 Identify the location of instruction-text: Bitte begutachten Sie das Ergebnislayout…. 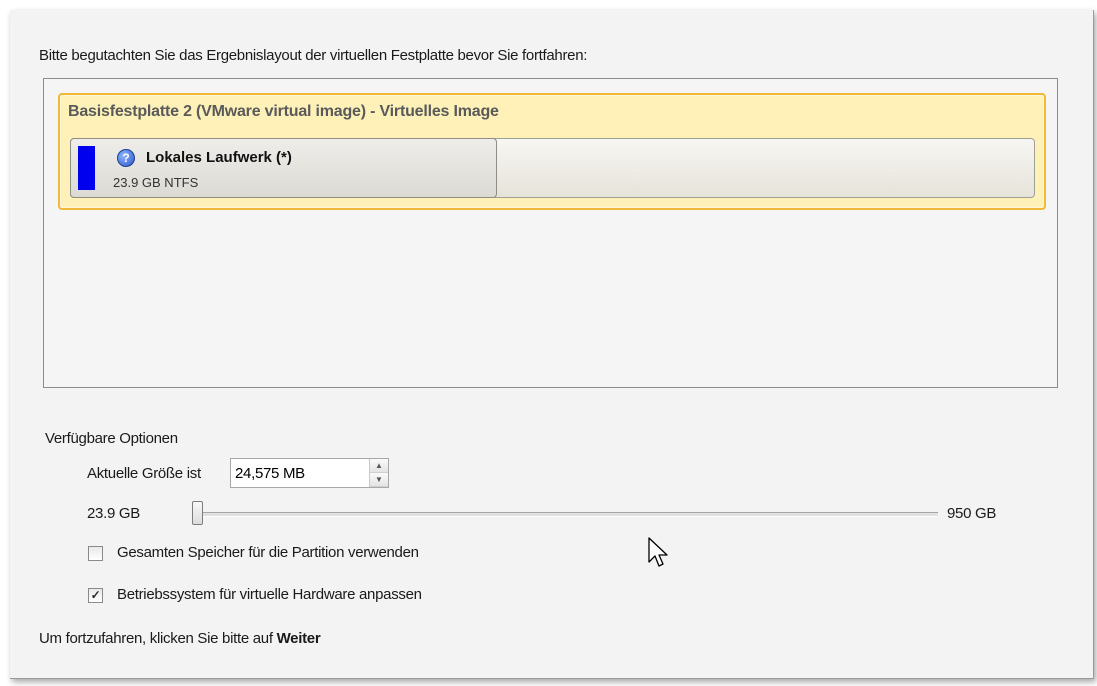
(313, 55).